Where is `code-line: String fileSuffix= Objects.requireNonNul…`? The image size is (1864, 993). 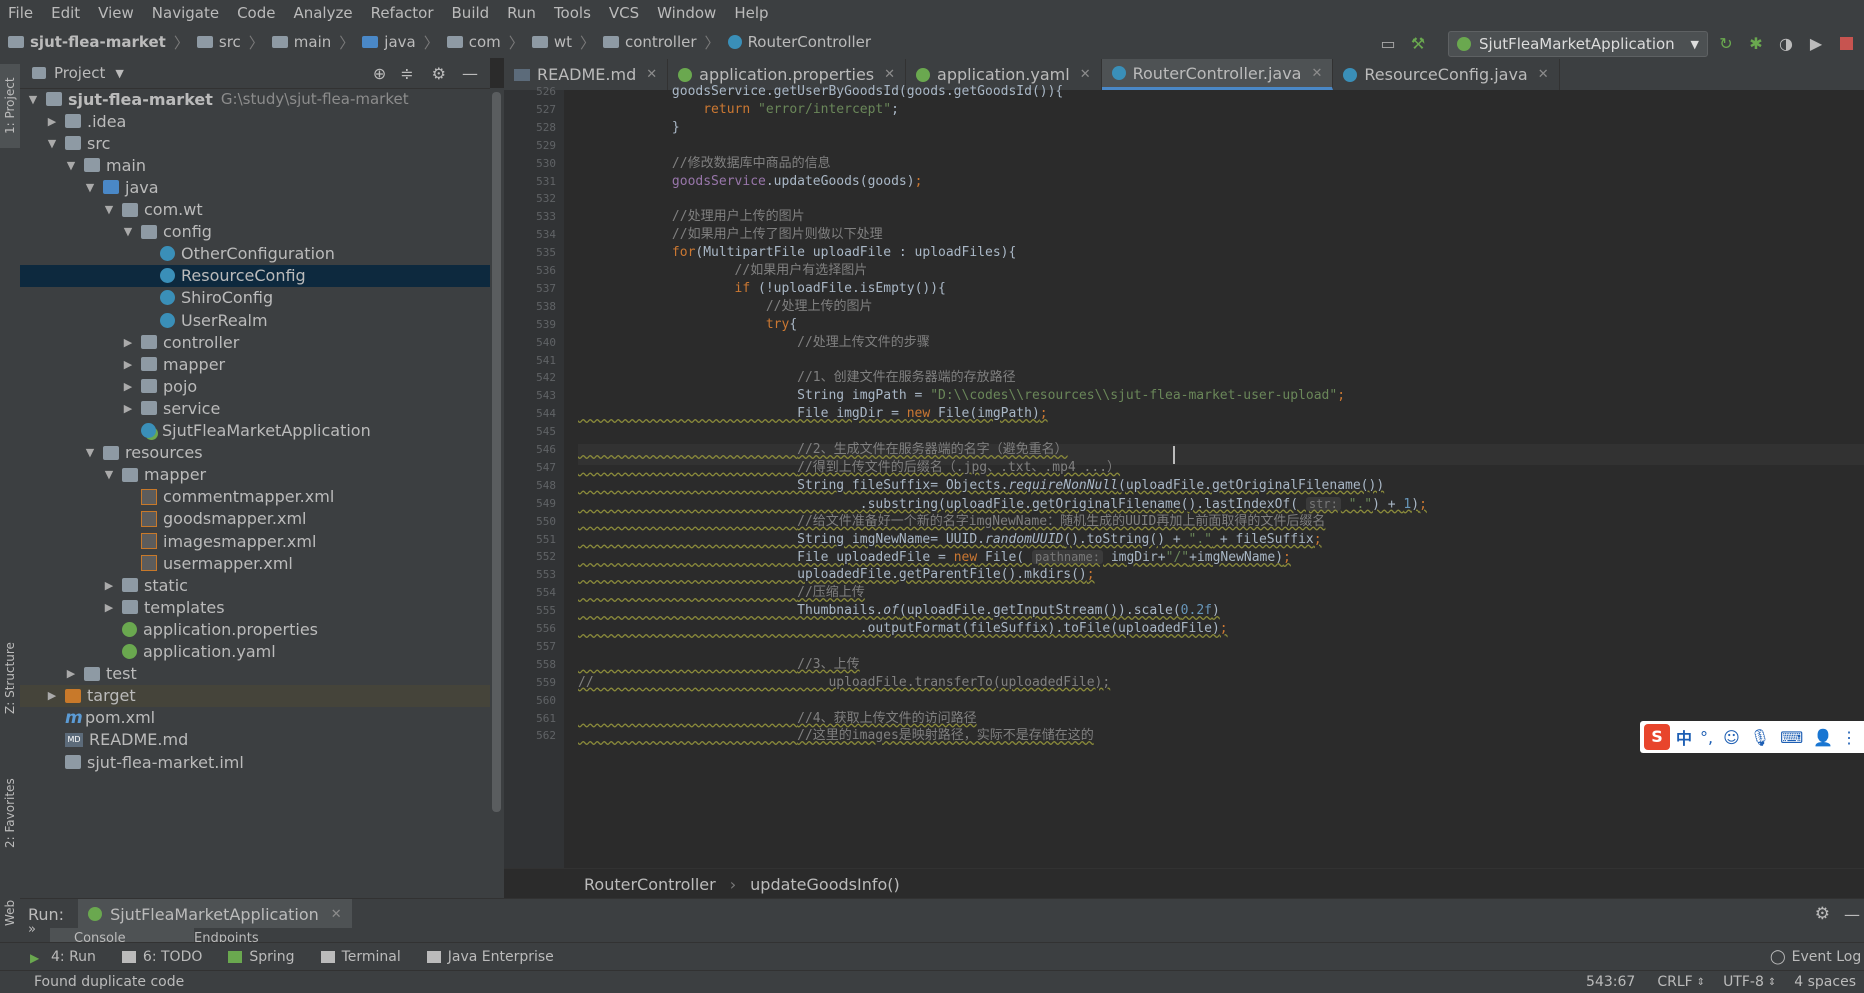
code-line: String fileSuffix= Objects.requireNonNul… is located at coordinates (981, 486).